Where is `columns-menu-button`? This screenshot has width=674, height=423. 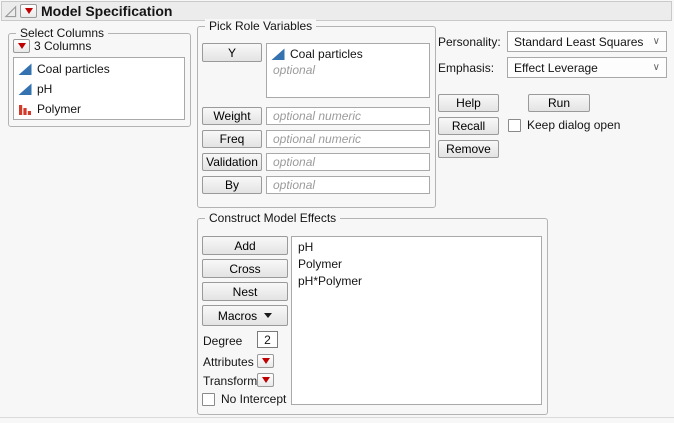 columns-menu-button is located at coordinates (21, 46).